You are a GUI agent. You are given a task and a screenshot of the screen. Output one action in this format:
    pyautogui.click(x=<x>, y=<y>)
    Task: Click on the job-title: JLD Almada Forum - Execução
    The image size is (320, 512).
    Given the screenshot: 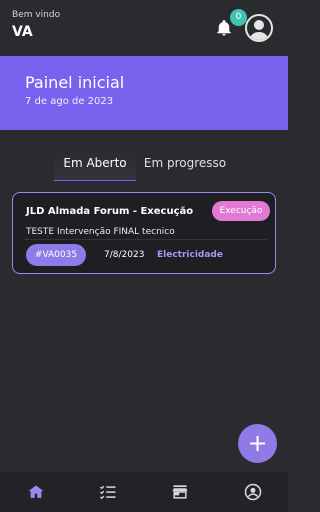 What is the action you would take?
    pyautogui.click(x=110, y=211)
    